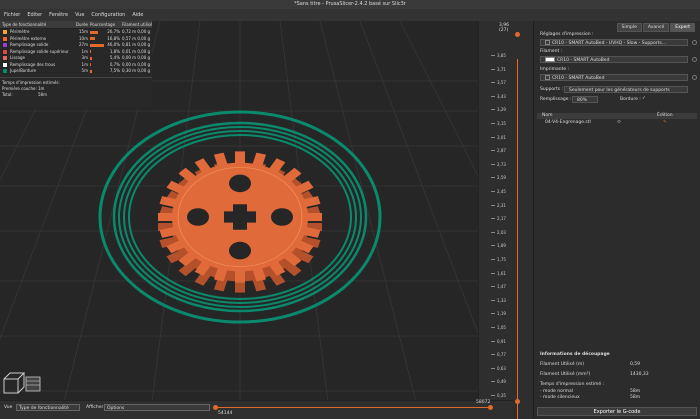 Image resolution: width=700 pixels, height=419 pixels. What do you see at coordinates (629, 27) in the screenshot?
I see `tab-simple: Simple` at bounding box center [629, 27].